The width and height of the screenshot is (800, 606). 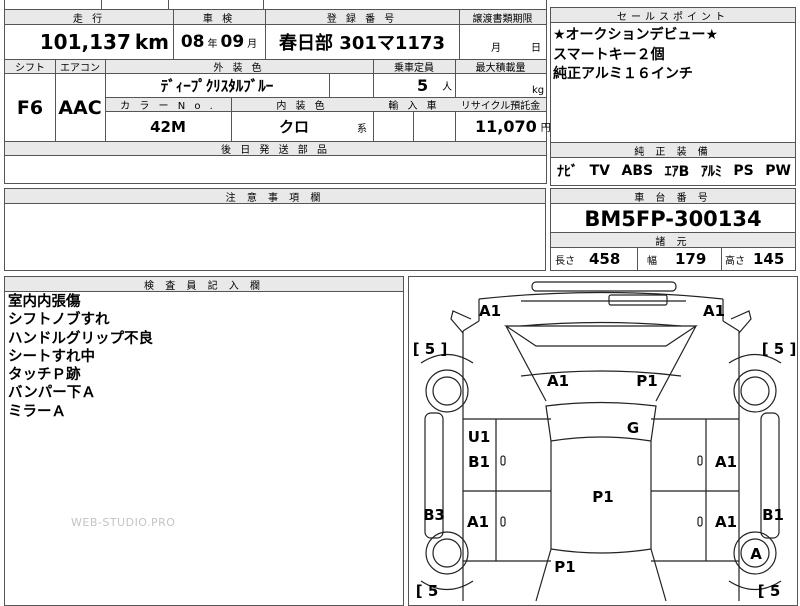 I want to click on inspection-year-unit: 年, so click(x=212, y=44).